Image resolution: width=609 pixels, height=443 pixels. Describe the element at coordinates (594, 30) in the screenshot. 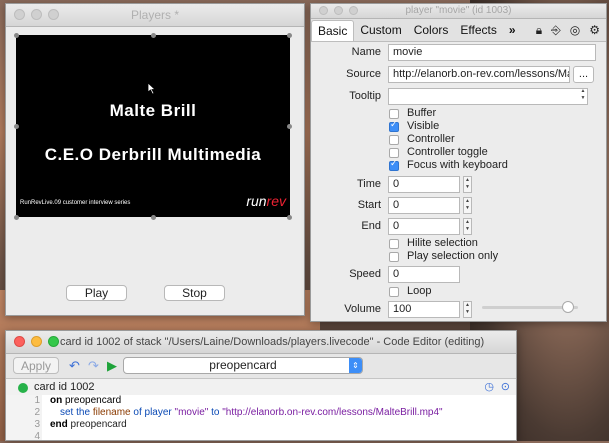

I see `gear-icon: ⚙` at that location.